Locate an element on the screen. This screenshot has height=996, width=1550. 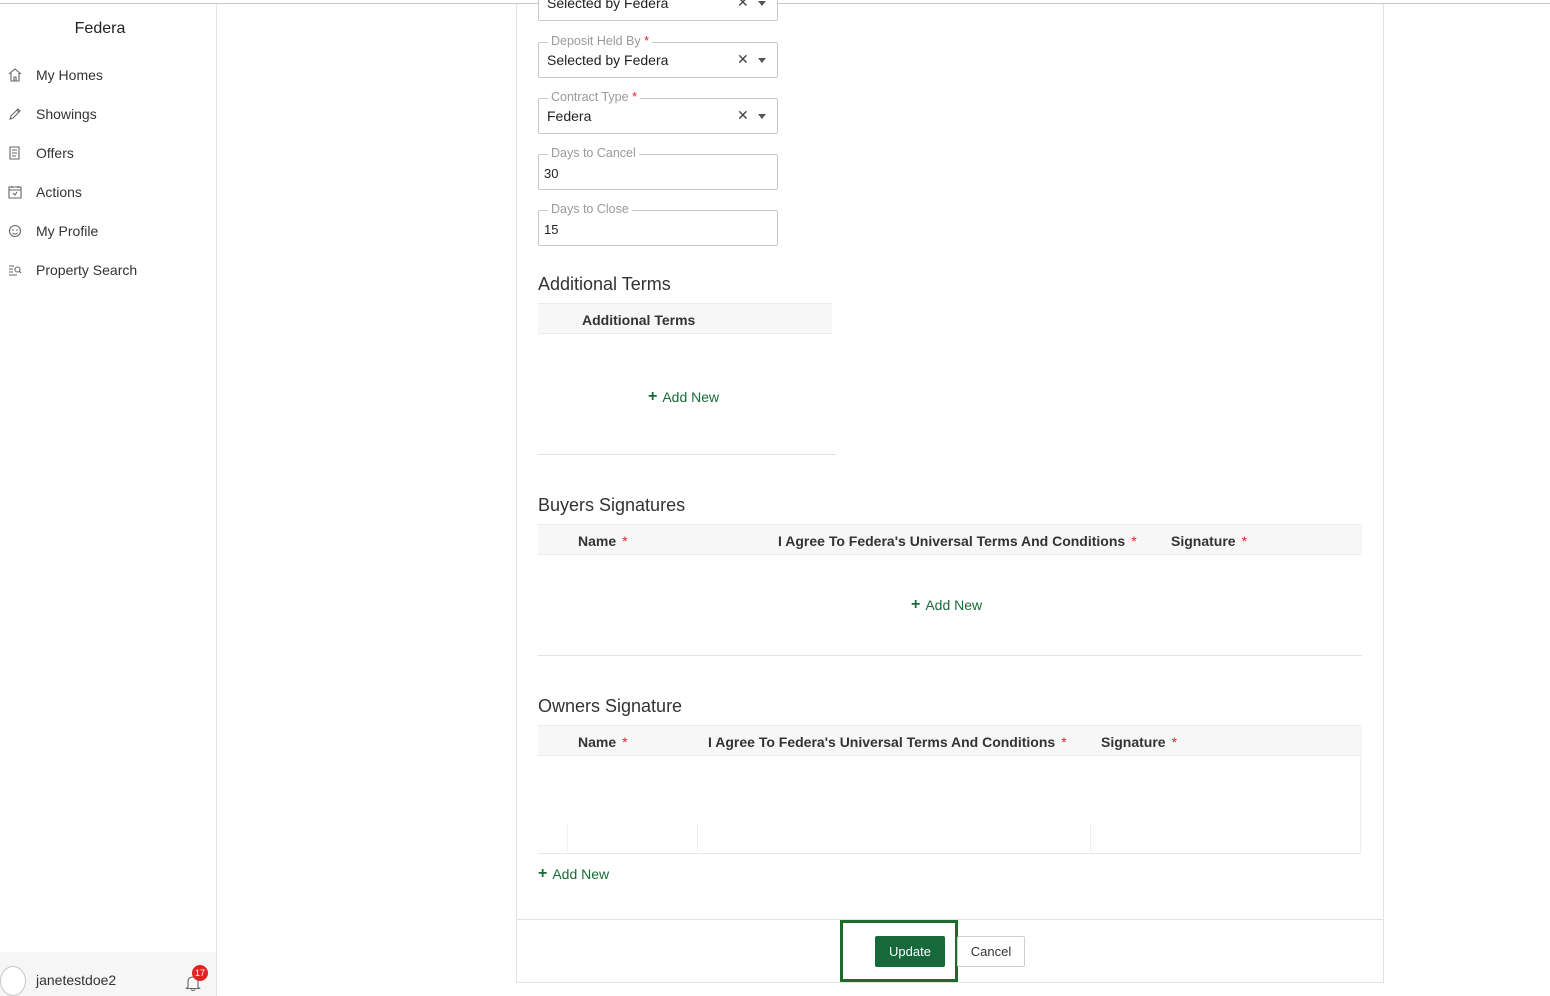
add-buyer-signature-button: + Add New is located at coordinates (946, 605).